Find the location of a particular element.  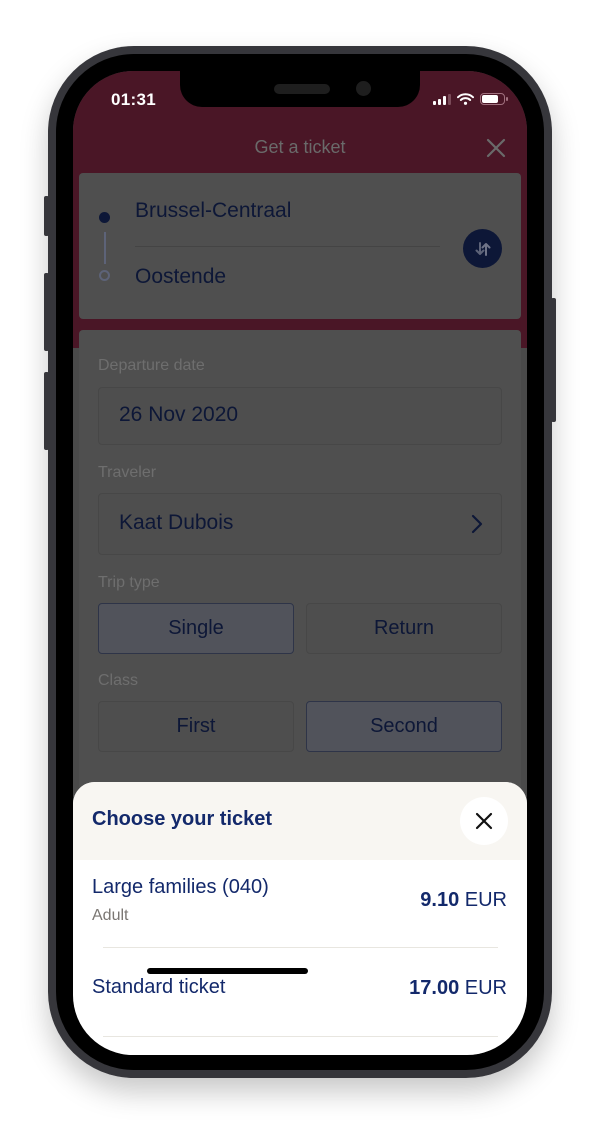

origin-station: Brussel-Centraal is located at coordinates (213, 211).